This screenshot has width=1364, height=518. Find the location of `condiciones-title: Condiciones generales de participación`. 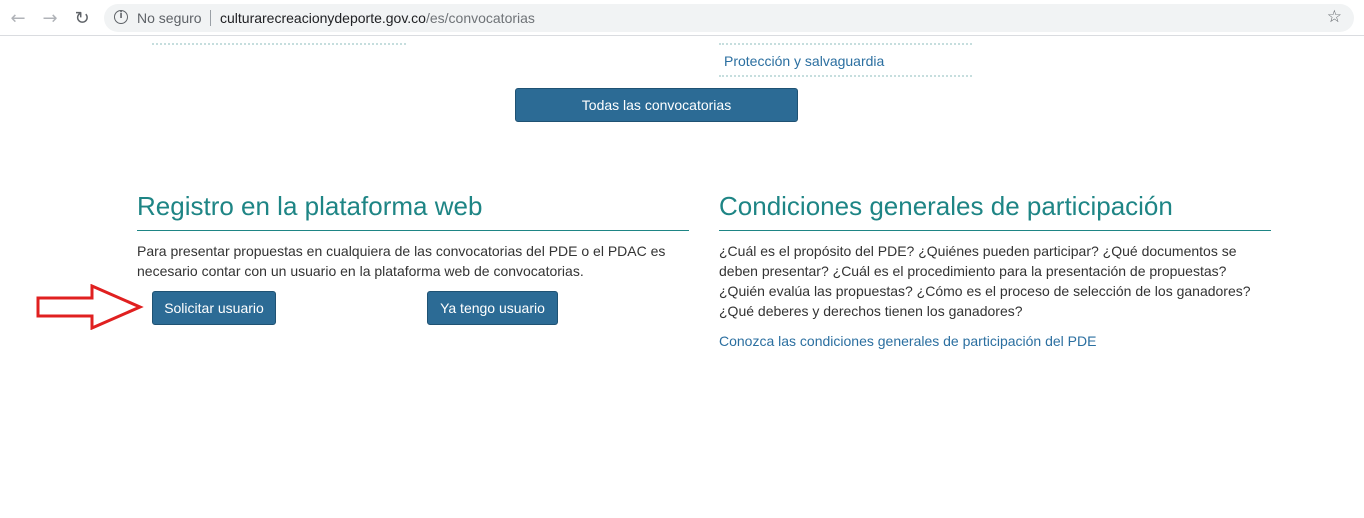

condiciones-title: Condiciones generales de participación is located at coordinates (946, 206).